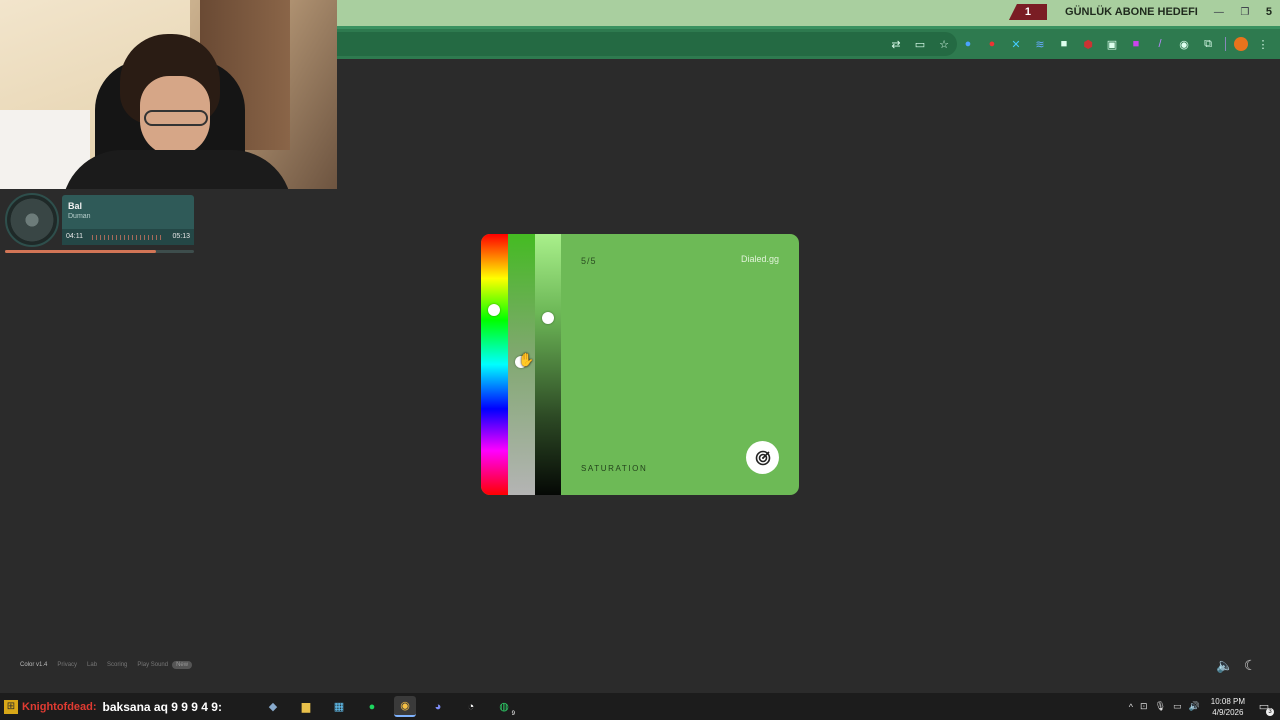 This screenshot has height=720, width=1280. Describe the element at coordinates (162, 707) in the screenshot. I see `ticker-message: baksana aq 9 9 9 4 9:` at that location.